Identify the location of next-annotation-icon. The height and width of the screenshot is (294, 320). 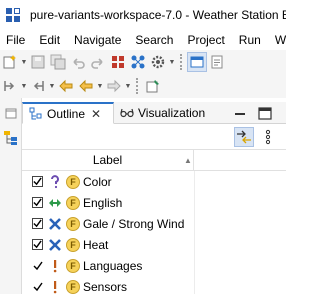
(9, 86).